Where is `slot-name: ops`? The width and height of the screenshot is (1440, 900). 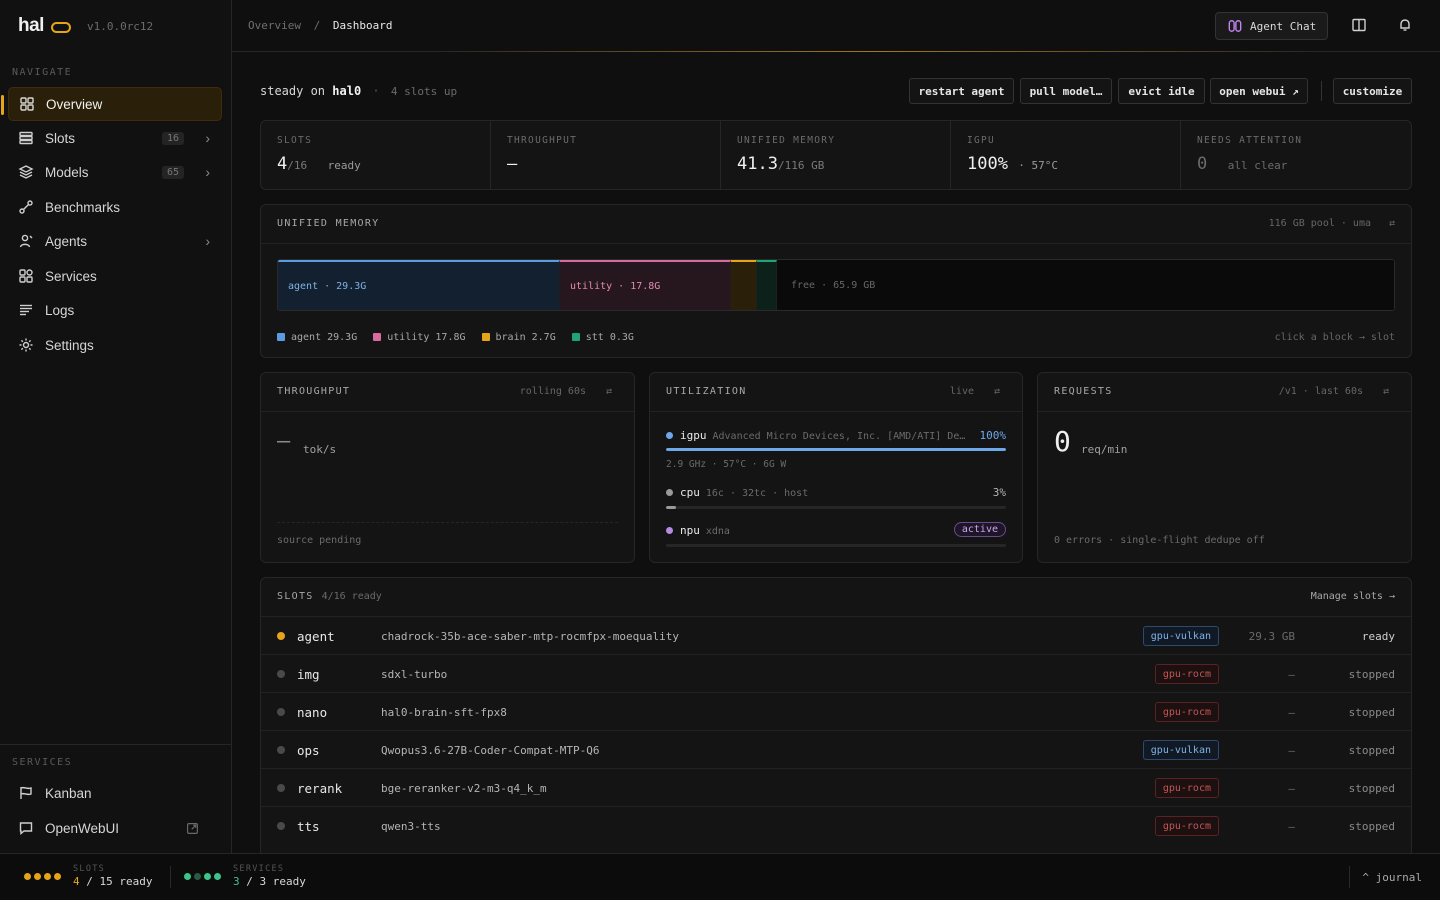 slot-name: ops is located at coordinates (308, 750).